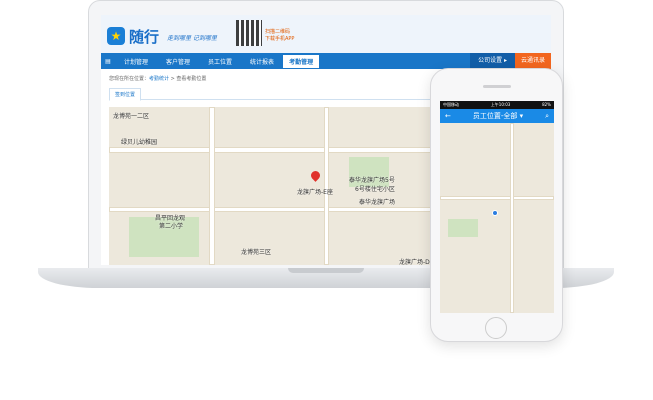 Image resolution: width=653 pixels, height=400 pixels. I want to click on map-label: 泰华龙旗广场5号, so click(372, 180).